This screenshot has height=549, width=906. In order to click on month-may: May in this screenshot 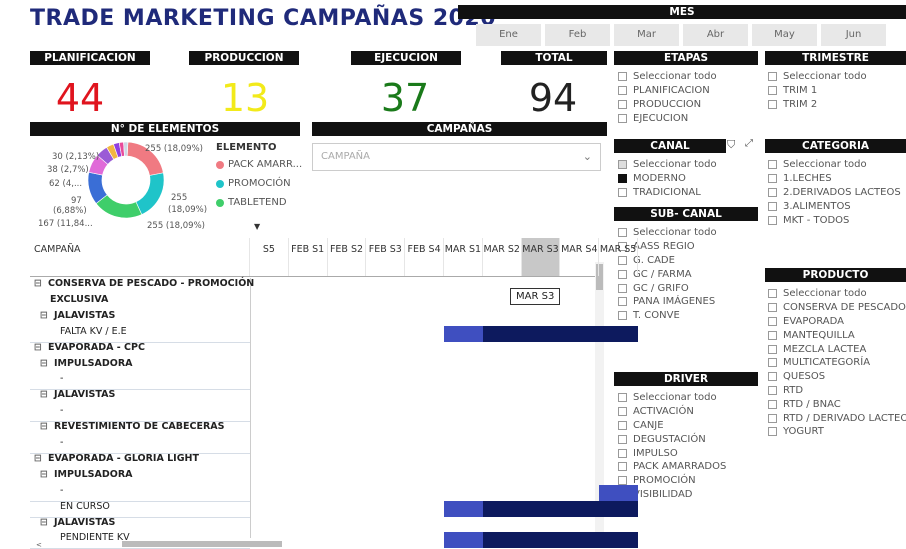, I will do `click(784, 35)`.